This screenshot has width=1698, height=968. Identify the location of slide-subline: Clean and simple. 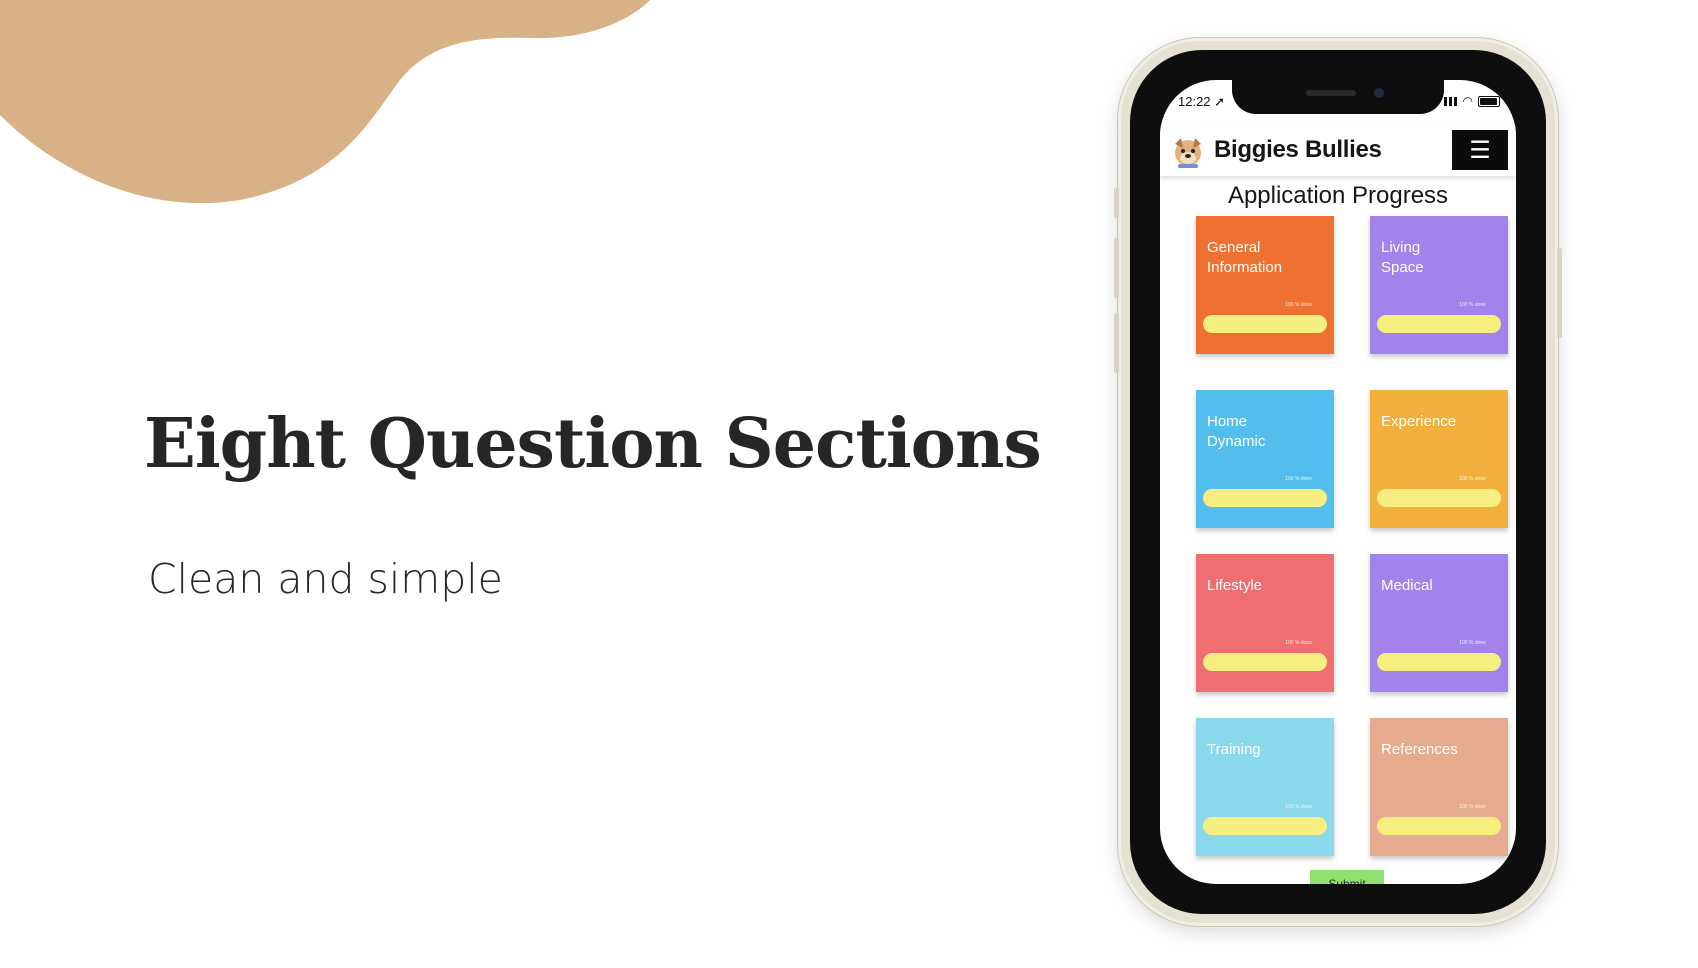
(325, 579).